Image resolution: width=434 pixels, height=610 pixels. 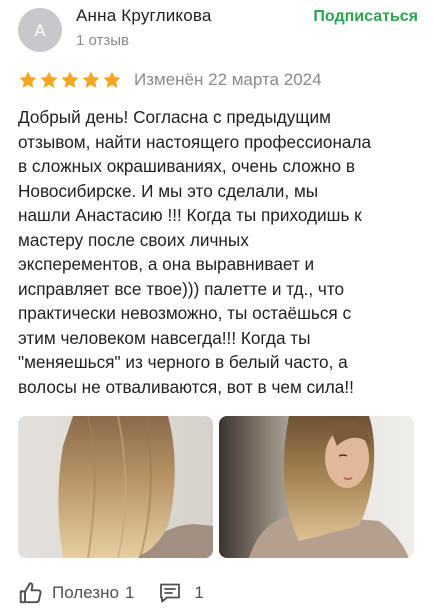 I want to click on useful-label: Полезно, so click(x=85, y=592).